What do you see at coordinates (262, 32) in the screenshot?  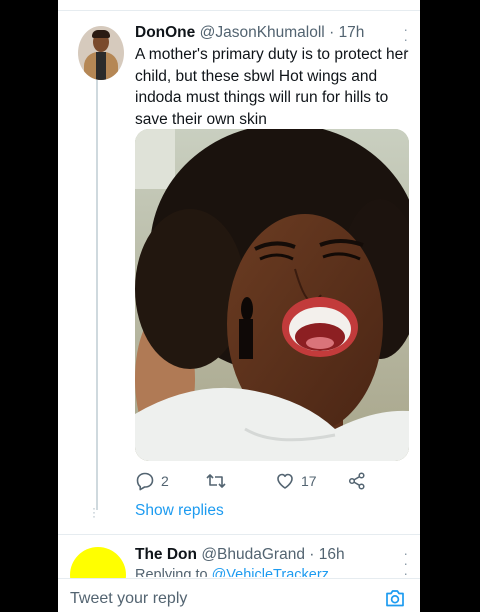 I see `handle: @JasonKhumaloll` at bounding box center [262, 32].